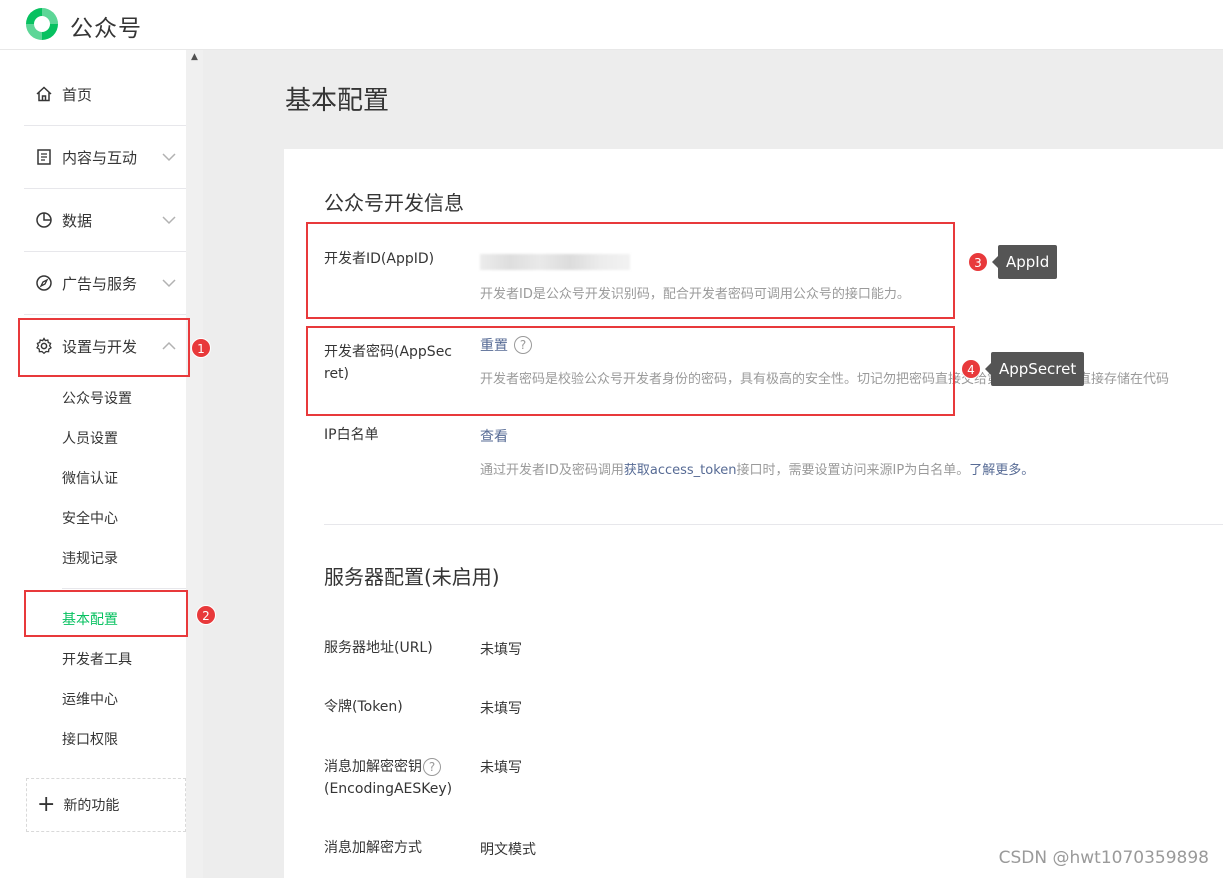  Describe the element at coordinates (105, 94) in the screenshot. I see `nav-item-home: 首页` at that location.